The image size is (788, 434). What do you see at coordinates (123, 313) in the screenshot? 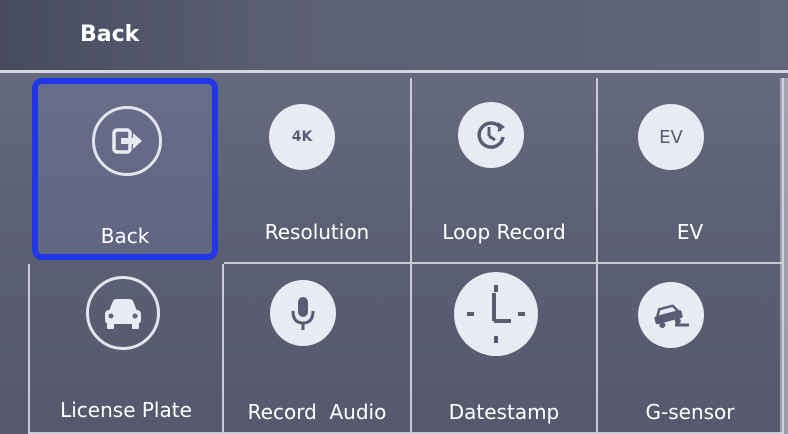
I see `car-icon` at bounding box center [123, 313].